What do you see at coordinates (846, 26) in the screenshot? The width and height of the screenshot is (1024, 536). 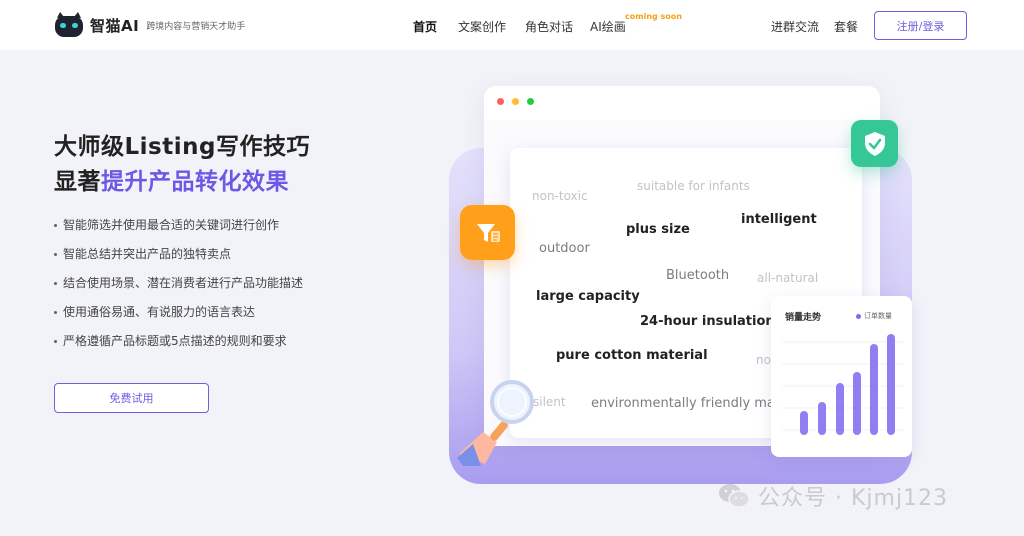 I see `nav-plans: 套餐` at bounding box center [846, 26].